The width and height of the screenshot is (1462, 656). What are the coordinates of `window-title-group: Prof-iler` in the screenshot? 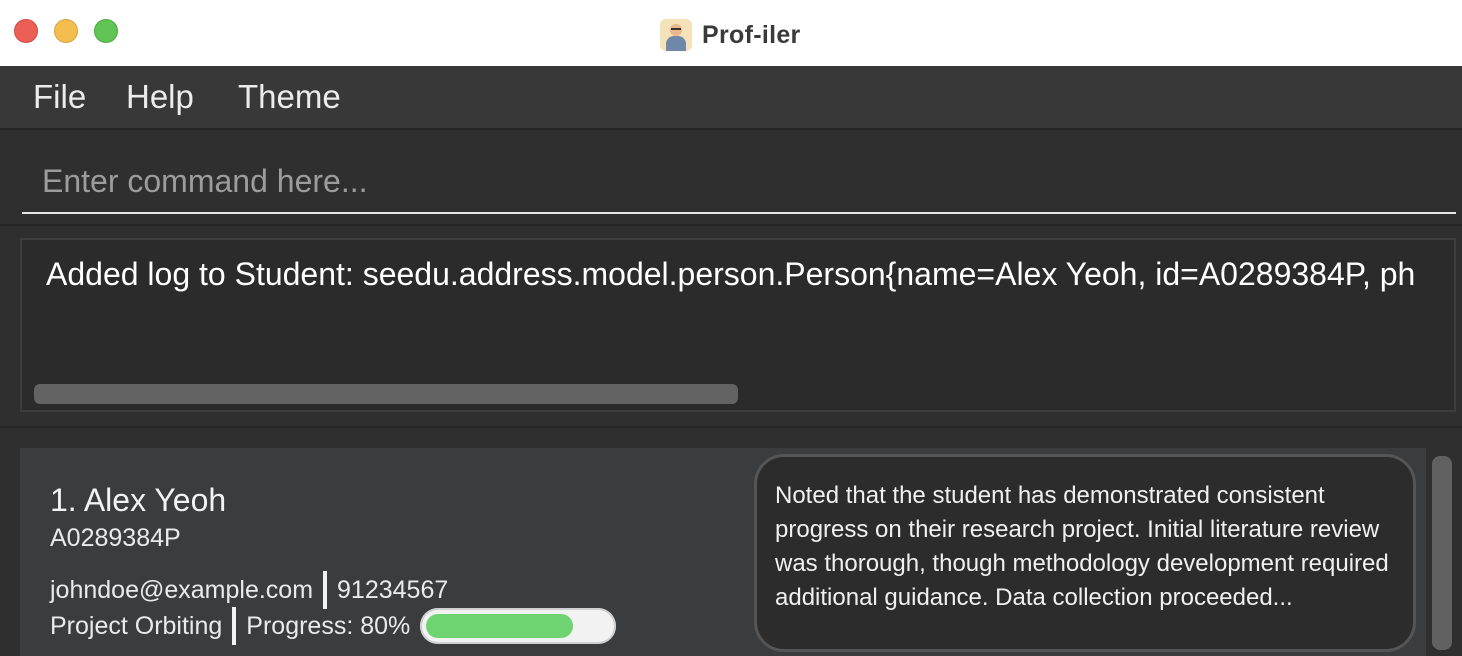 It's located at (730, 35).